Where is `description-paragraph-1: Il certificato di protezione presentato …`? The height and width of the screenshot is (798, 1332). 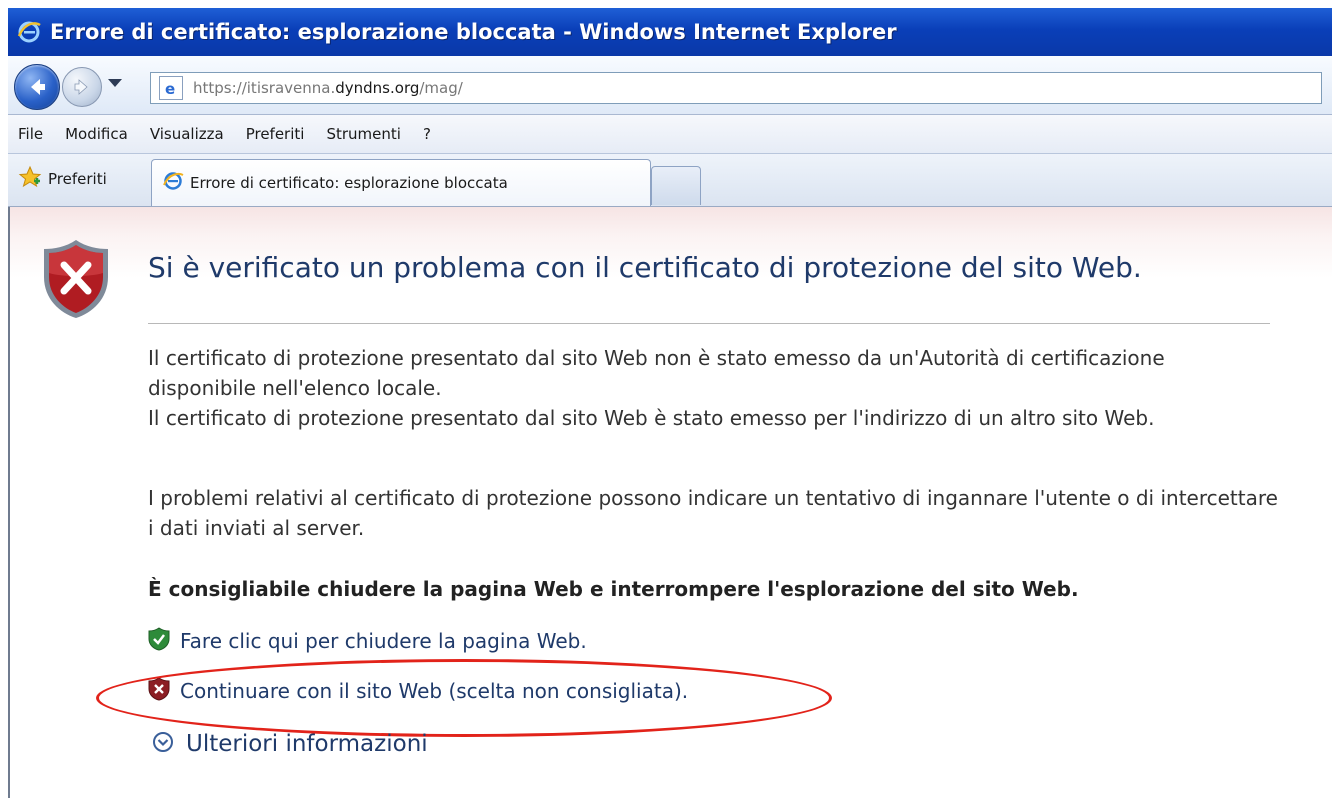
description-paragraph-1: Il certificato di protezione presentato … is located at coordinates (656, 373).